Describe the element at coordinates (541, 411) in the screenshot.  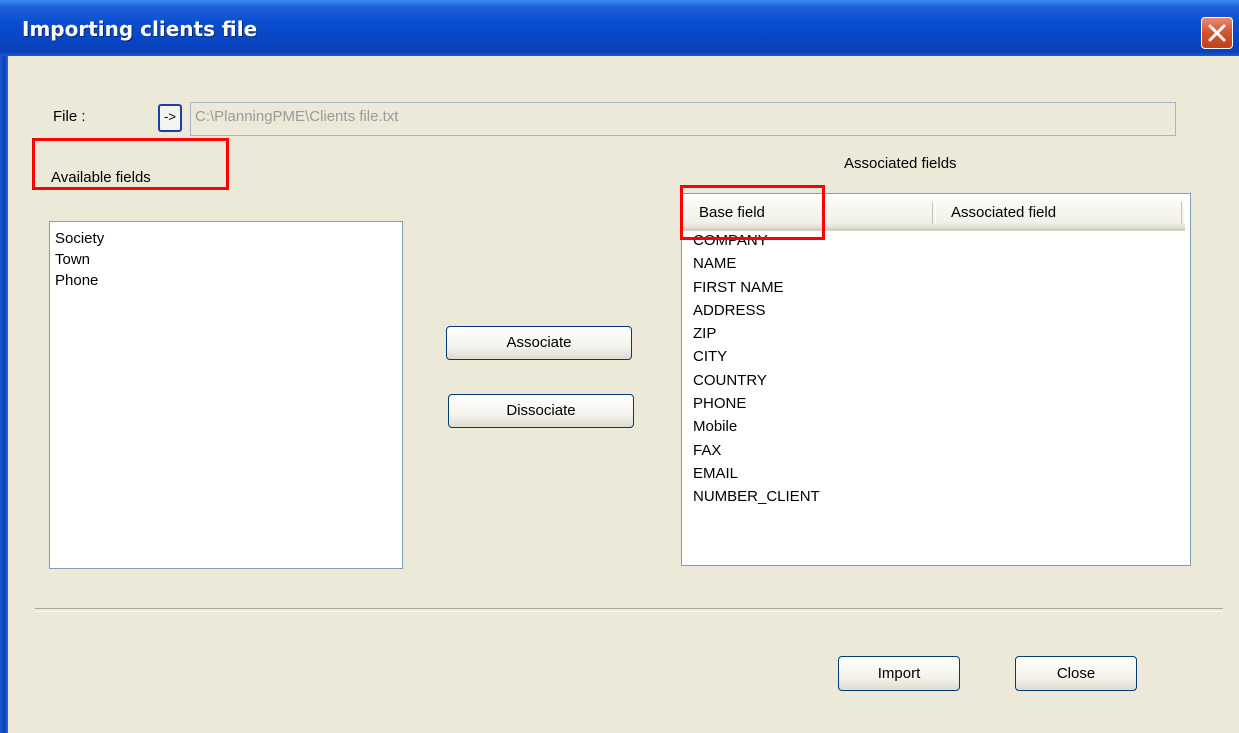
I see `dissociate-button: Dissociate` at that location.